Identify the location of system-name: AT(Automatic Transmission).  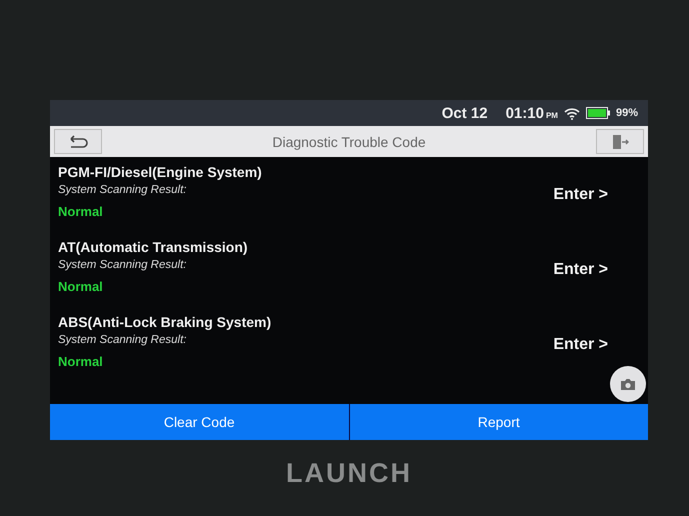
(153, 247).